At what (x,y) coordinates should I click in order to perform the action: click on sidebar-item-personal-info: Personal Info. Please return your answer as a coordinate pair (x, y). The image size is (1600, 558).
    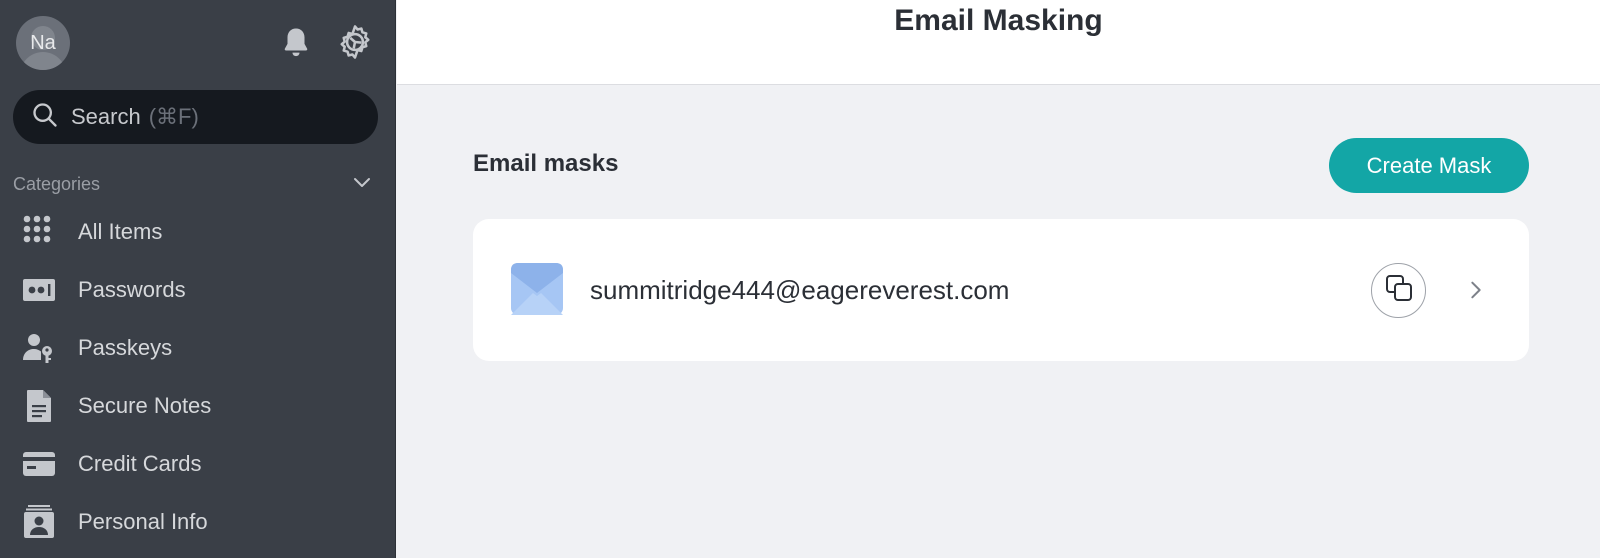
    Looking at the image, I should click on (198, 522).